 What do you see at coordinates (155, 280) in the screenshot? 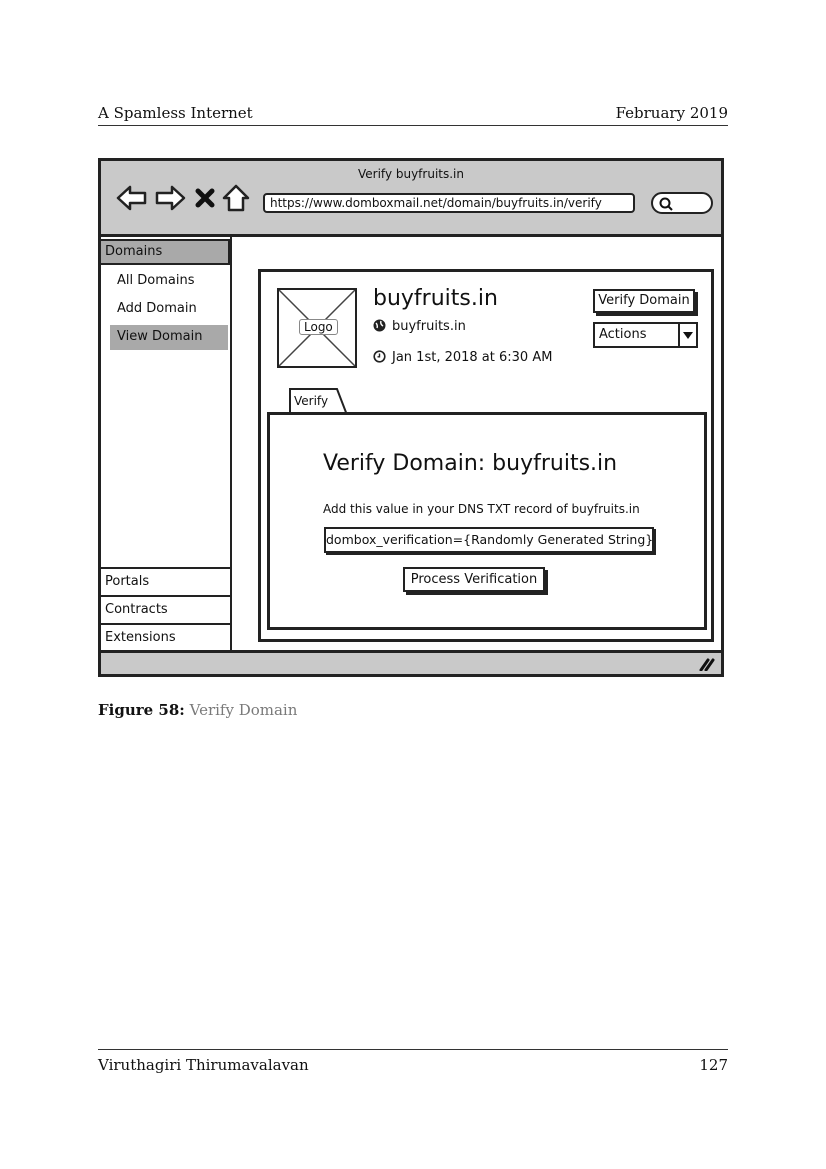
I see `sidebar-item-all-domains: All Domains` at bounding box center [155, 280].